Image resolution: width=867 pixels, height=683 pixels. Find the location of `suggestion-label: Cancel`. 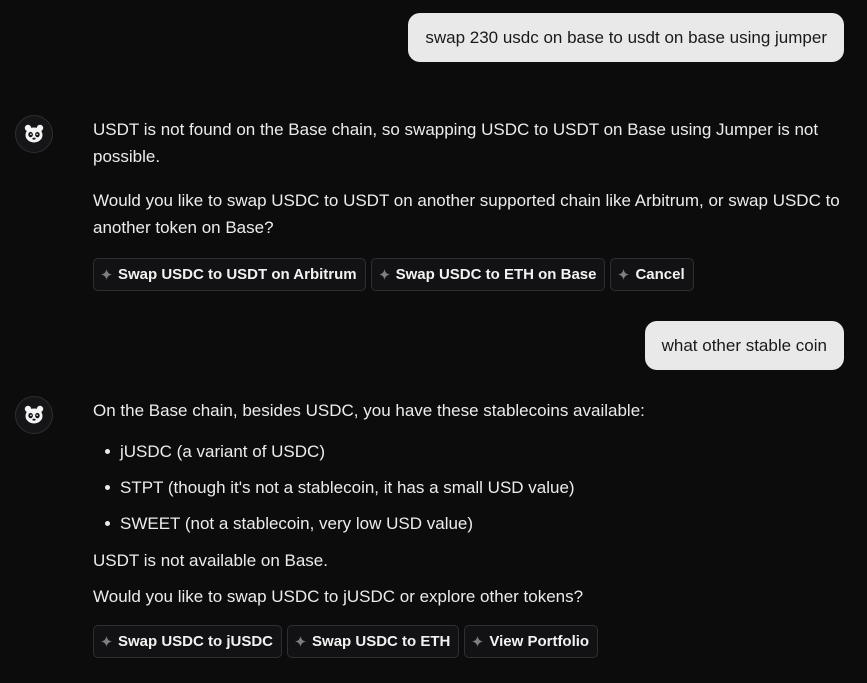

suggestion-label: Cancel is located at coordinates (660, 274).